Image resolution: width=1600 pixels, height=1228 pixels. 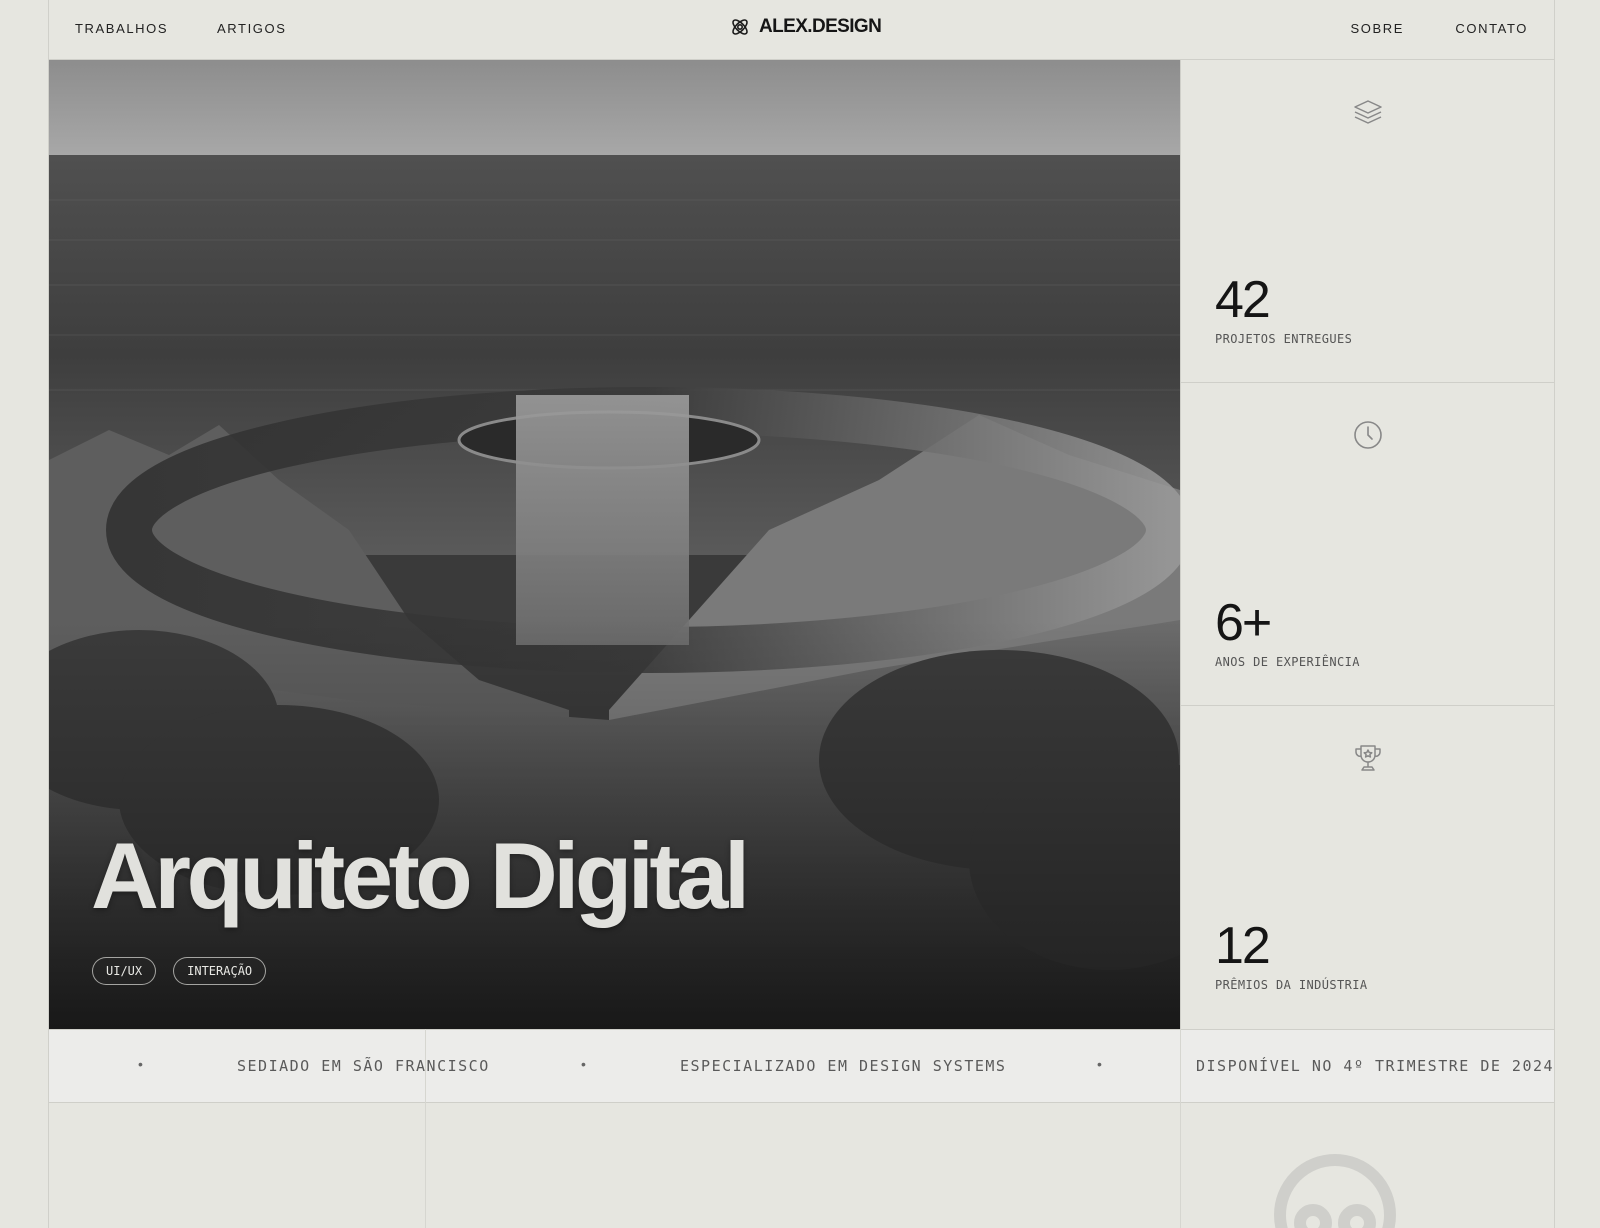 I want to click on ticker-item-specialty: ESPECIALIZADO EM DESIGN SYSTEMS, so click(x=843, y=1066).